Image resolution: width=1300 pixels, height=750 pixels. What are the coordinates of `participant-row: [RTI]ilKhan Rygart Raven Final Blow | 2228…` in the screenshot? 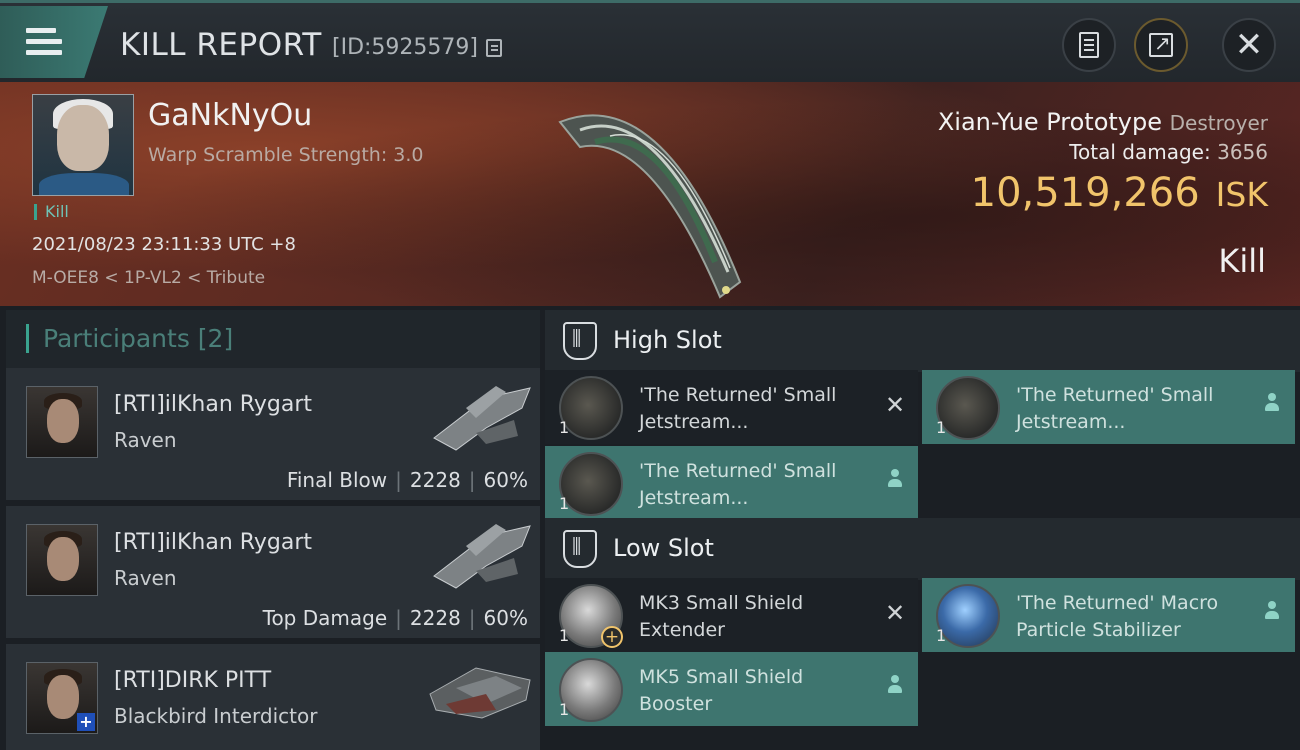 It's located at (273, 434).